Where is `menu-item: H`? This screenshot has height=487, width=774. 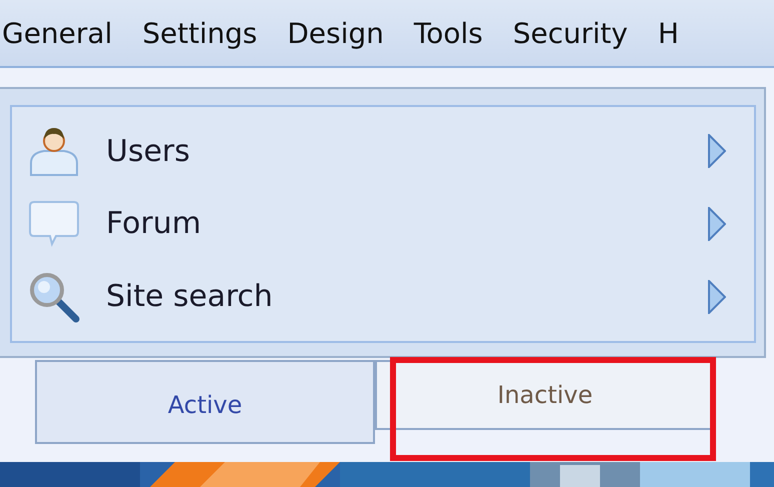
menu-item: H is located at coordinates (668, 33).